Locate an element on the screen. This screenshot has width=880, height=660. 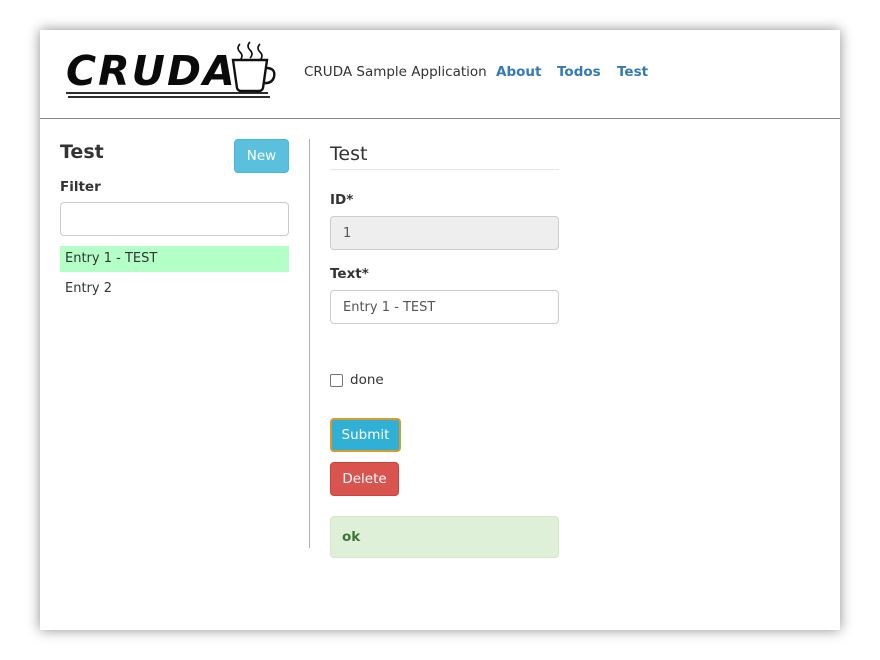
delete-button: Delete is located at coordinates (364, 479).